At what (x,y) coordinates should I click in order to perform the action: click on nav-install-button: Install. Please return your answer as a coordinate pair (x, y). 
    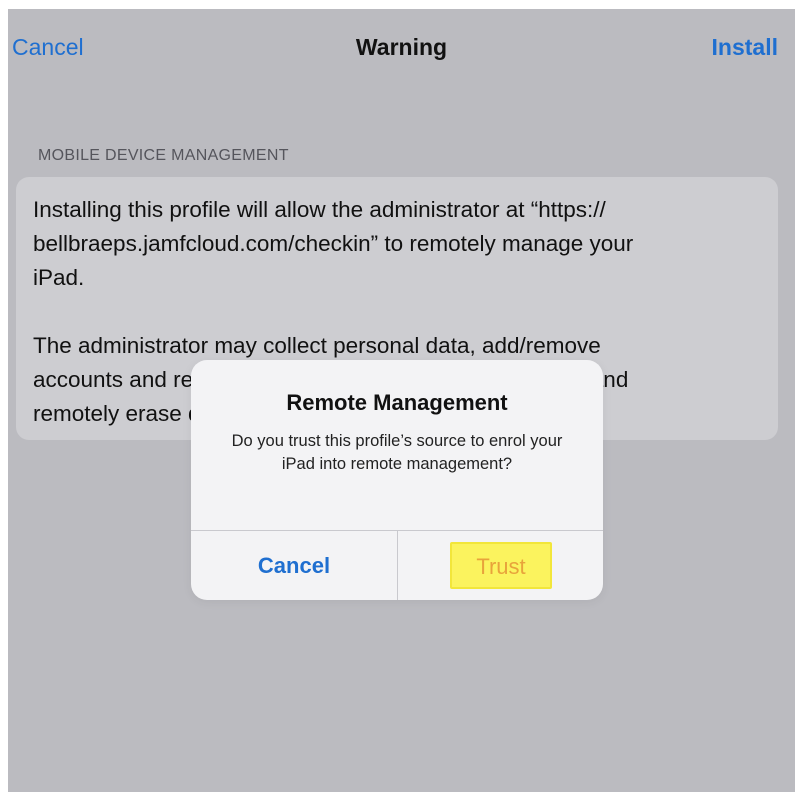
    Looking at the image, I should click on (745, 47).